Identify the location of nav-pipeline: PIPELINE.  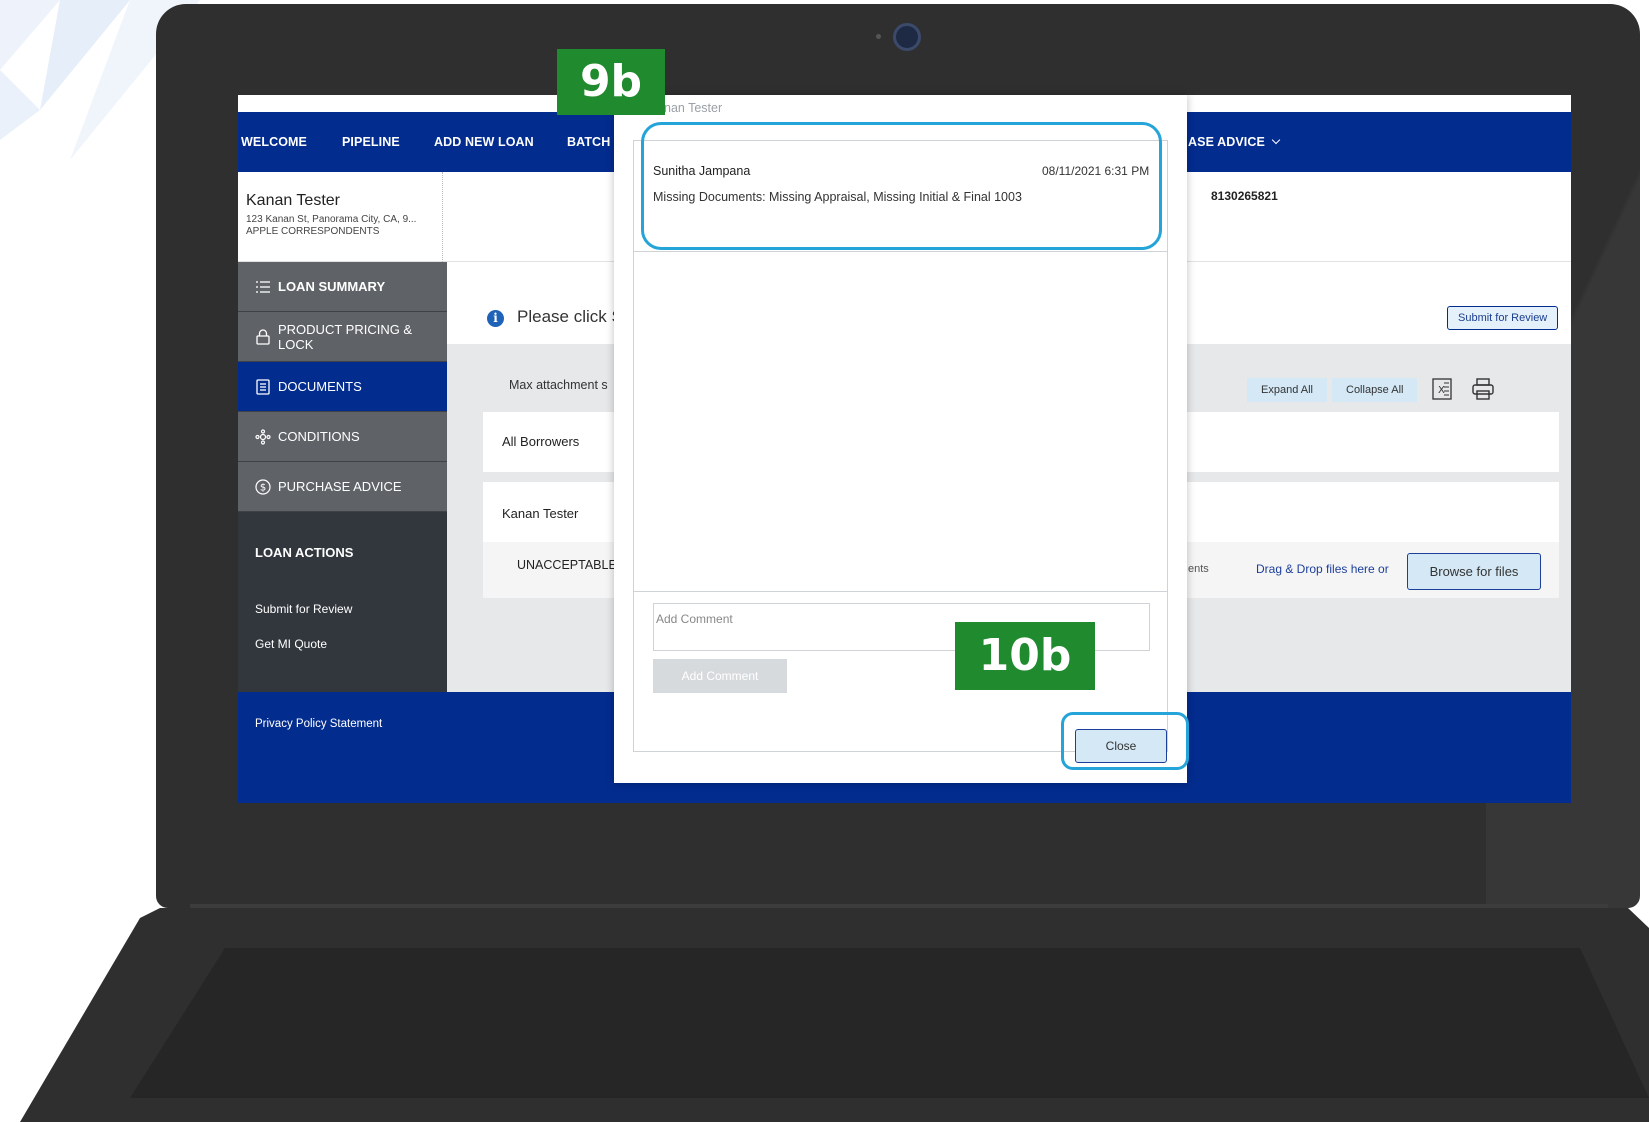
(371, 142).